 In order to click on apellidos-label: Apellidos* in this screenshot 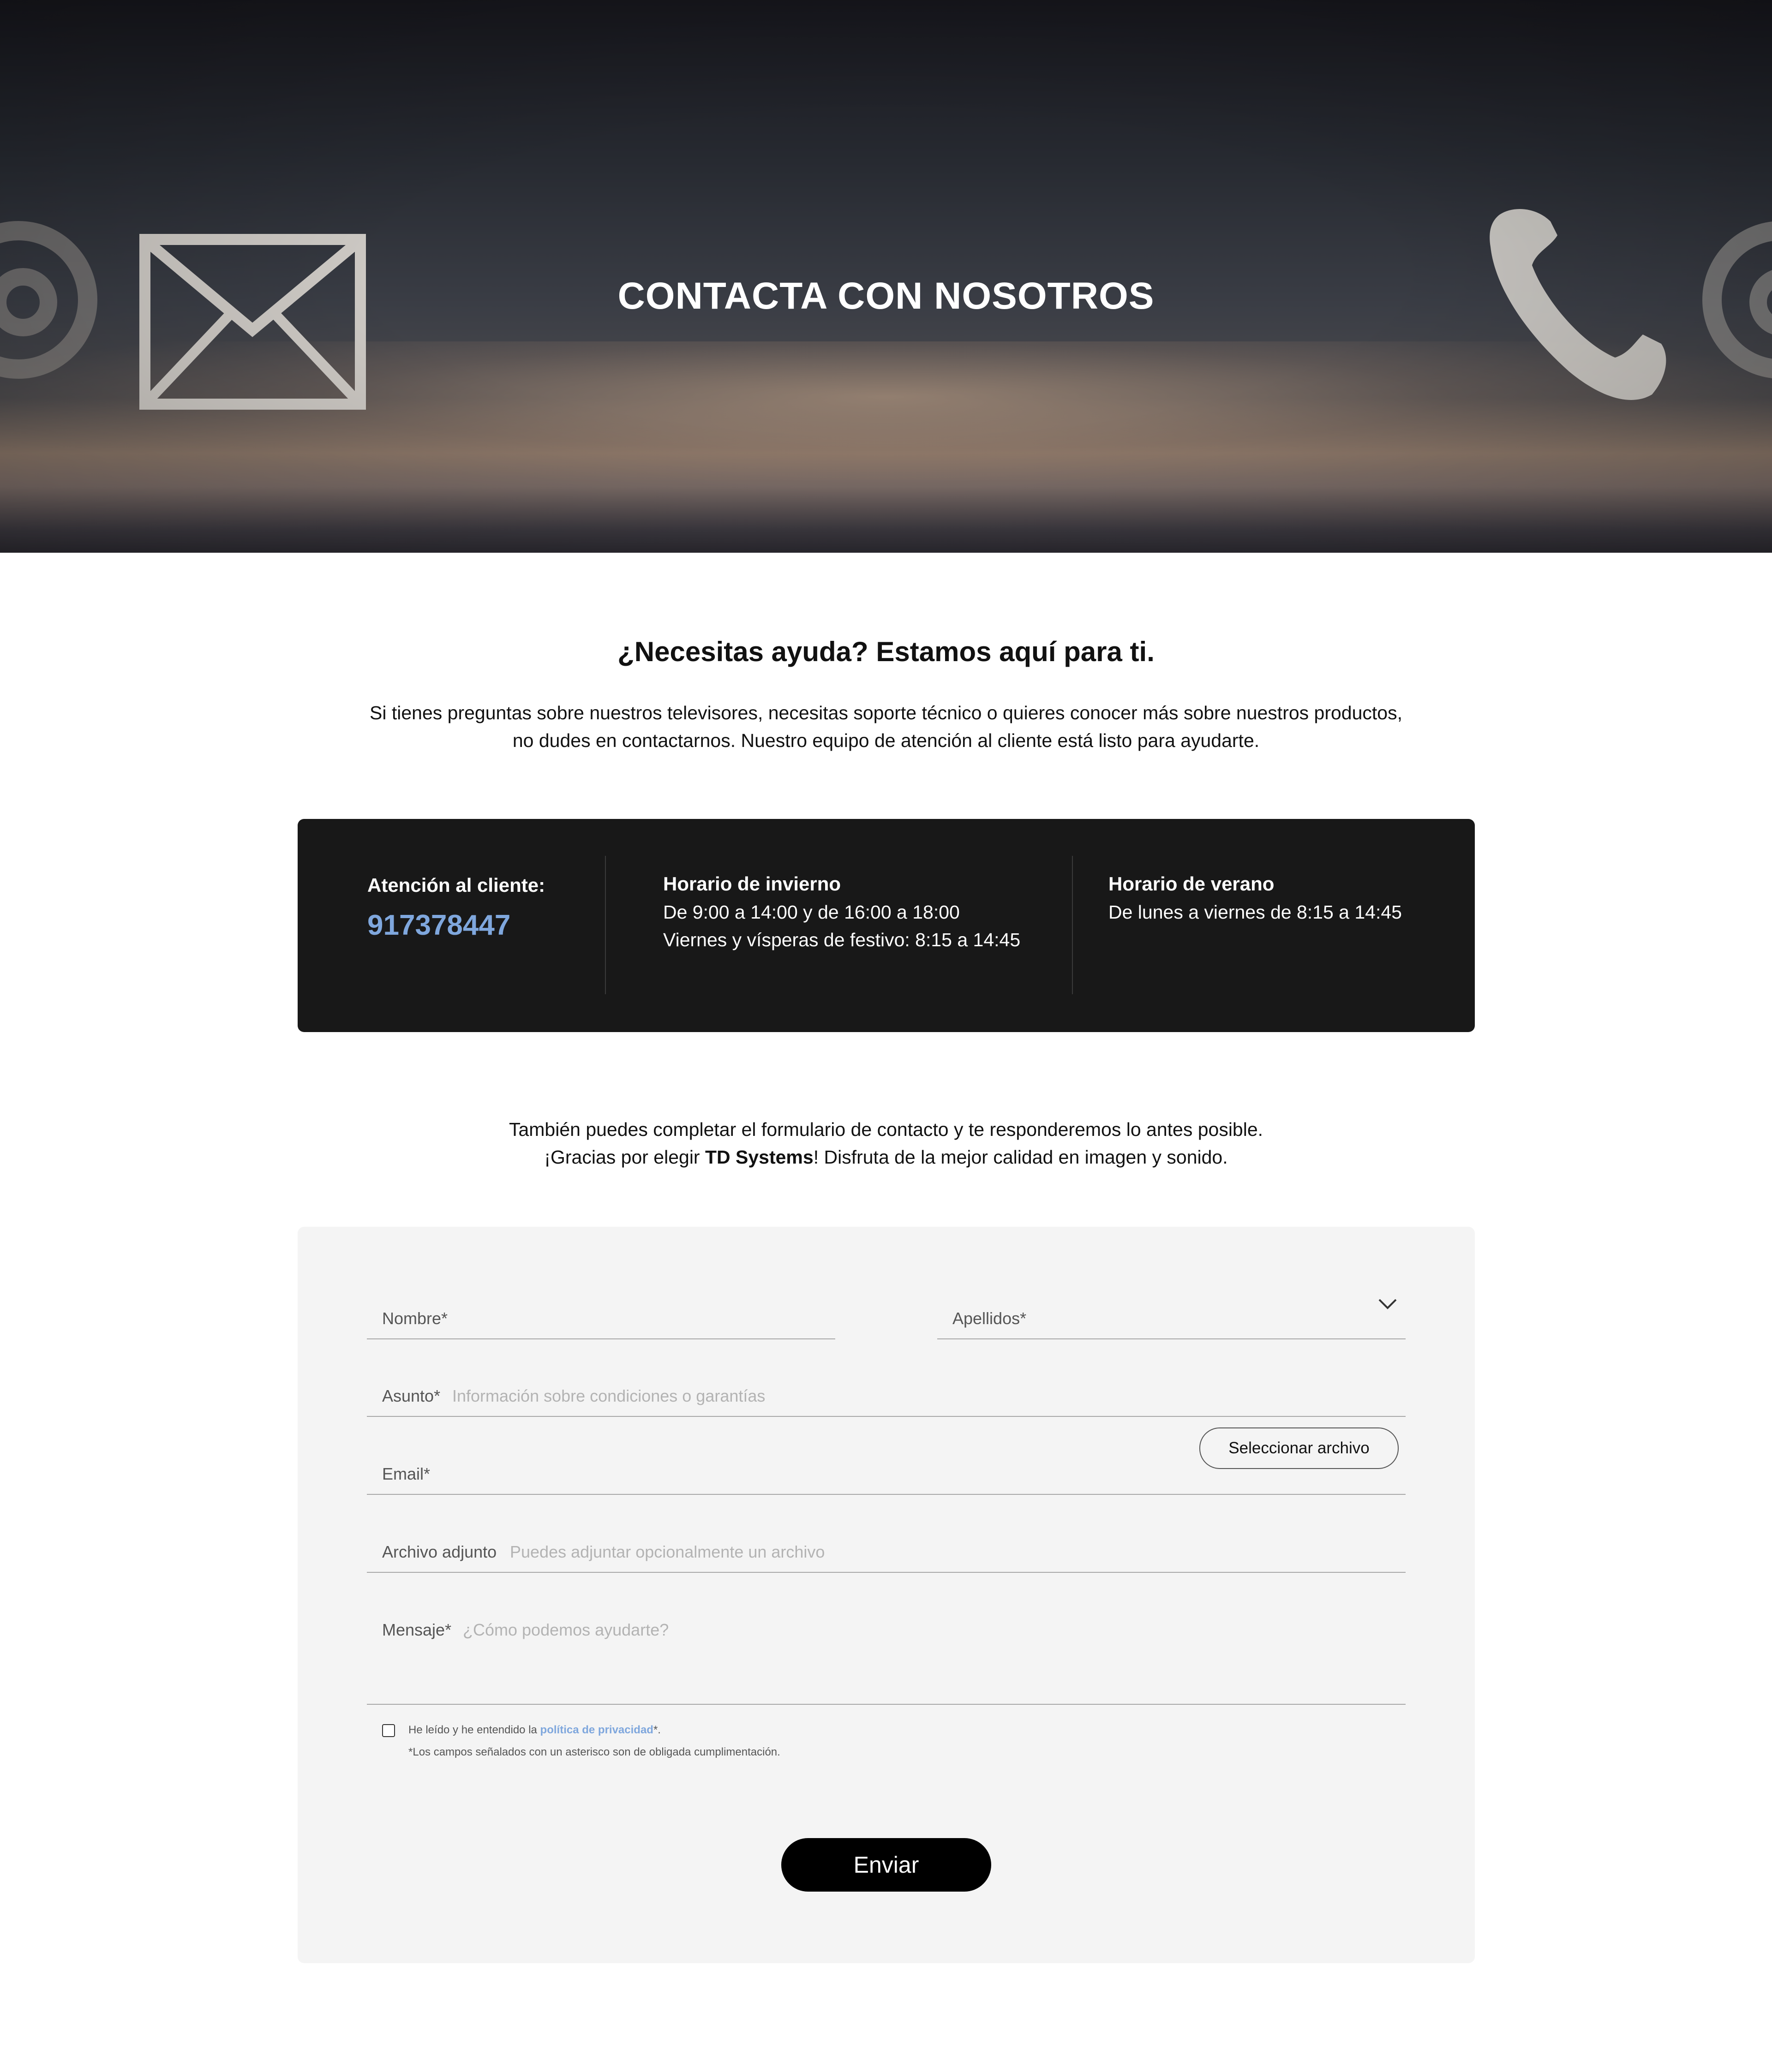, I will do `click(990, 1318)`.